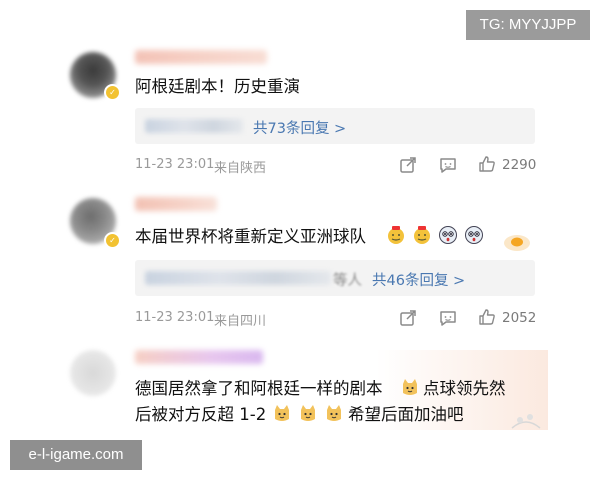 The image size is (600, 480). I want to click on like-count: 2290, so click(519, 165).